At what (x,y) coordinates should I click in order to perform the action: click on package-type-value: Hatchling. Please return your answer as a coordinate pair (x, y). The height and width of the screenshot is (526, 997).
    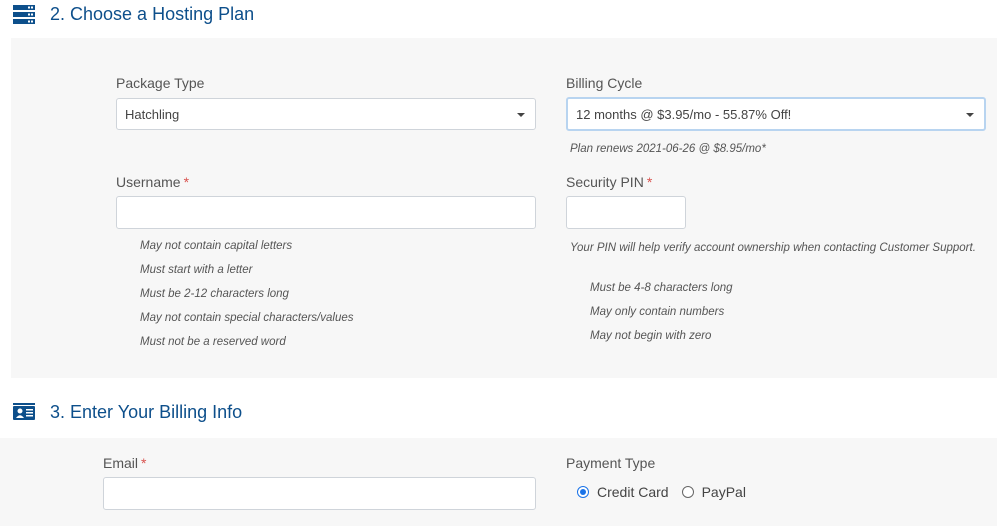
    Looking at the image, I should click on (152, 114).